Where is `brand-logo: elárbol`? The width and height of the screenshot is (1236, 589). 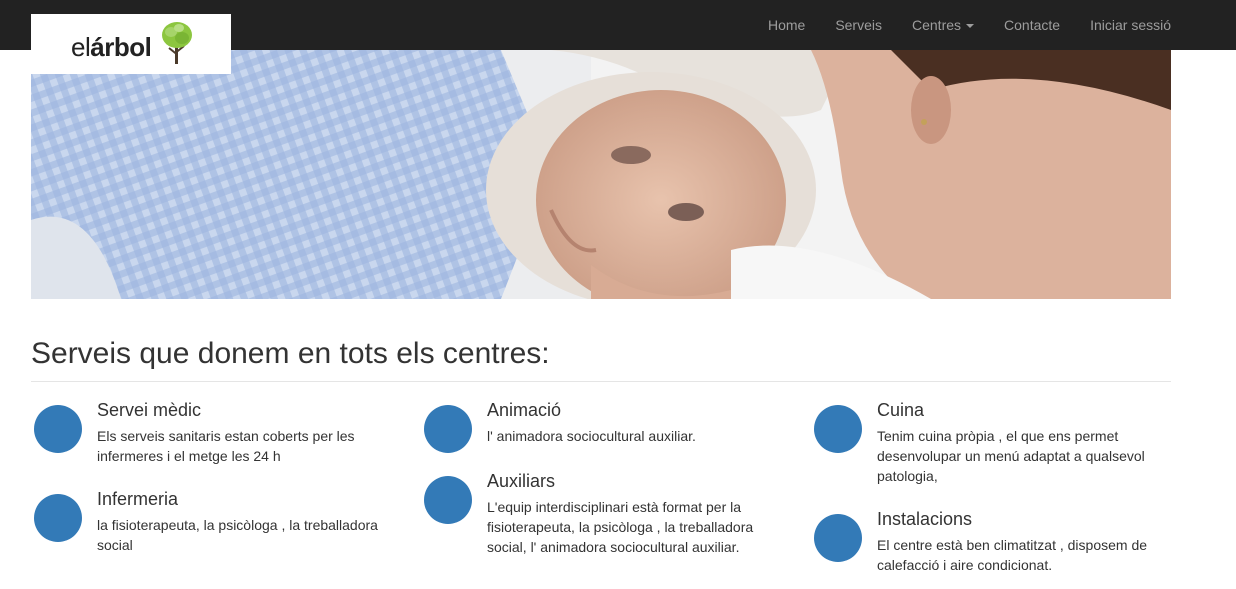
brand-logo: elárbol is located at coordinates (131, 44).